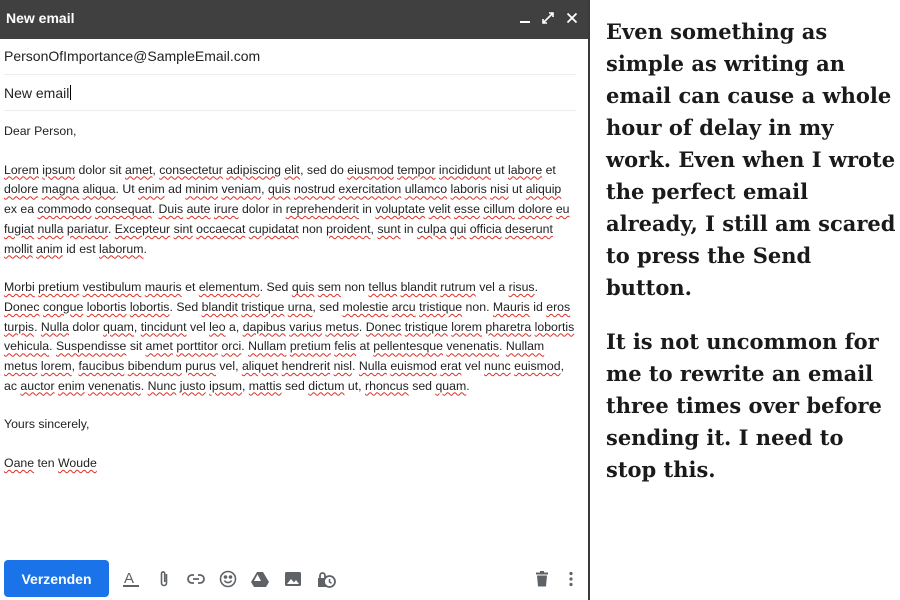 This screenshot has height=600, width=900. I want to click on misspelled-word: dolore, so click(21, 189).